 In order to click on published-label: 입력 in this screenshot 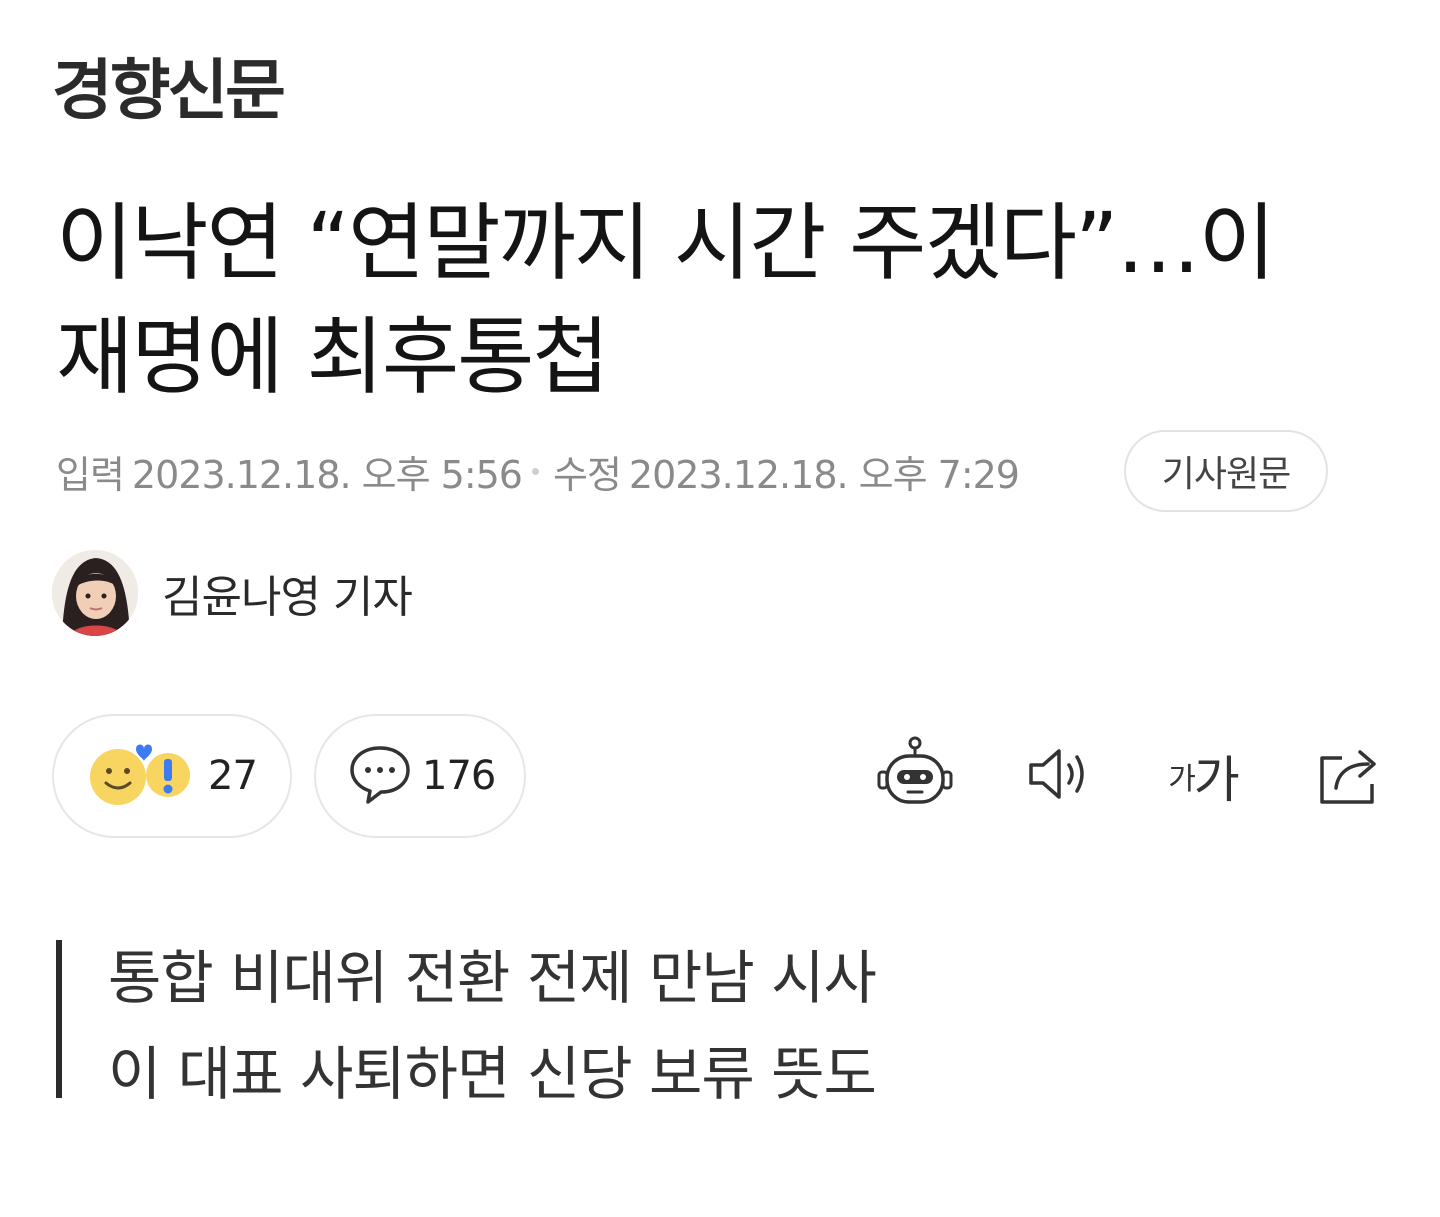, I will do `click(90, 474)`.